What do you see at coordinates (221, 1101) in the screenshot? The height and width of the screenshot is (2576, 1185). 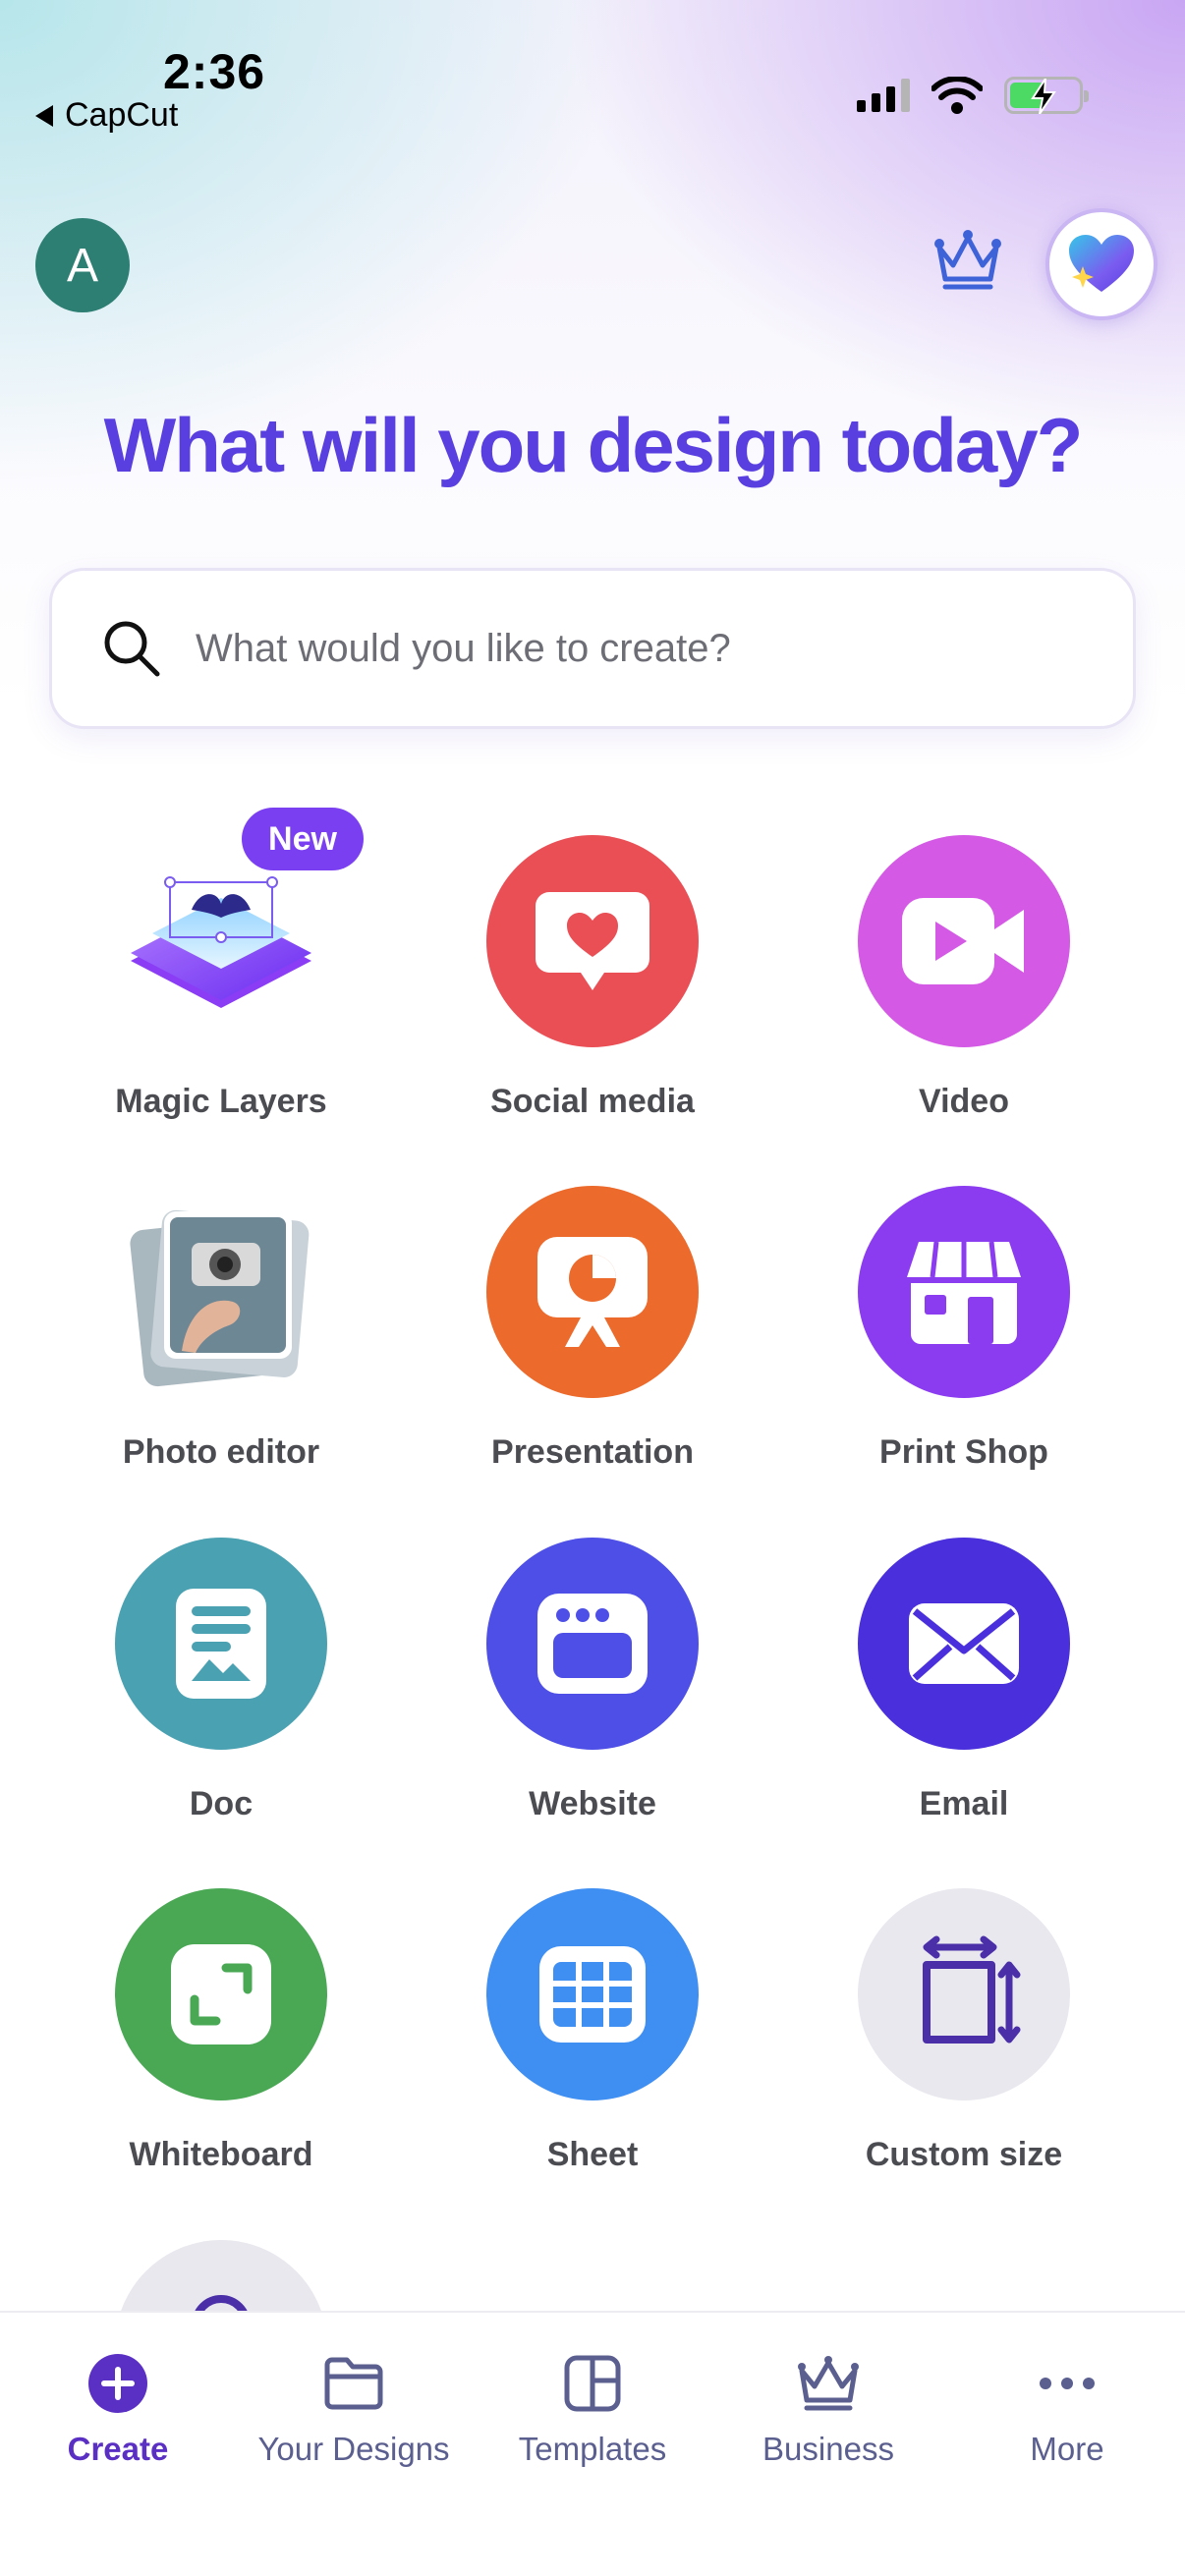 I see `category-label: Magic Layers` at bounding box center [221, 1101].